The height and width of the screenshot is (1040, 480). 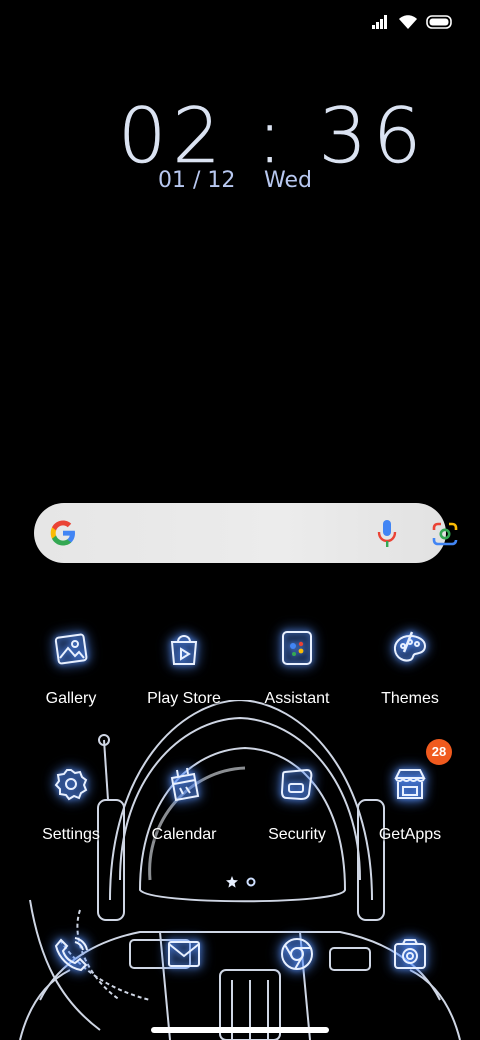 I want to click on dock-messages, so click(x=184, y=956).